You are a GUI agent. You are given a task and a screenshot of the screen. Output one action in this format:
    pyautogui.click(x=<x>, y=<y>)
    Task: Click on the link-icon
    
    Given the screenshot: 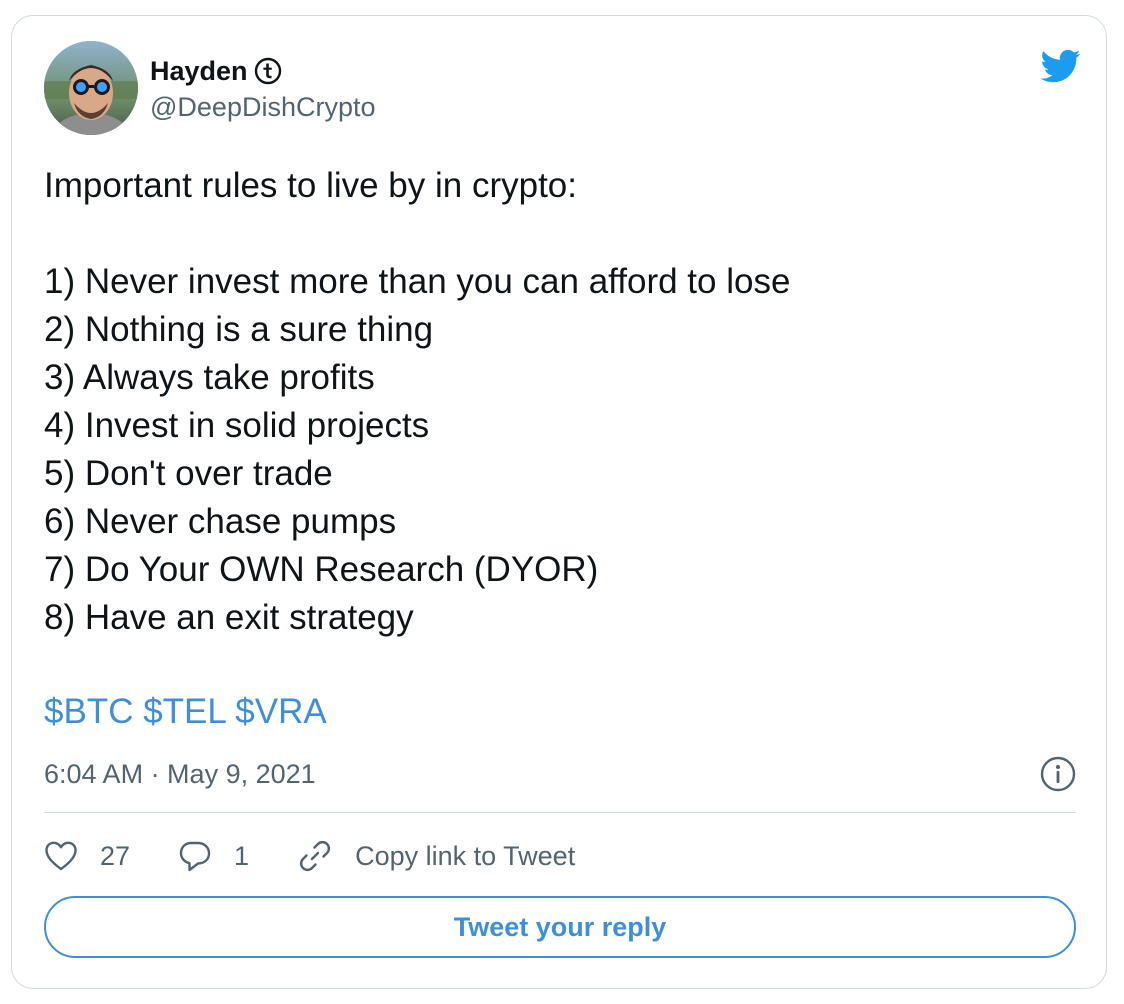 What is the action you would take?
    pyautogui.click(x=315, y=856)
    